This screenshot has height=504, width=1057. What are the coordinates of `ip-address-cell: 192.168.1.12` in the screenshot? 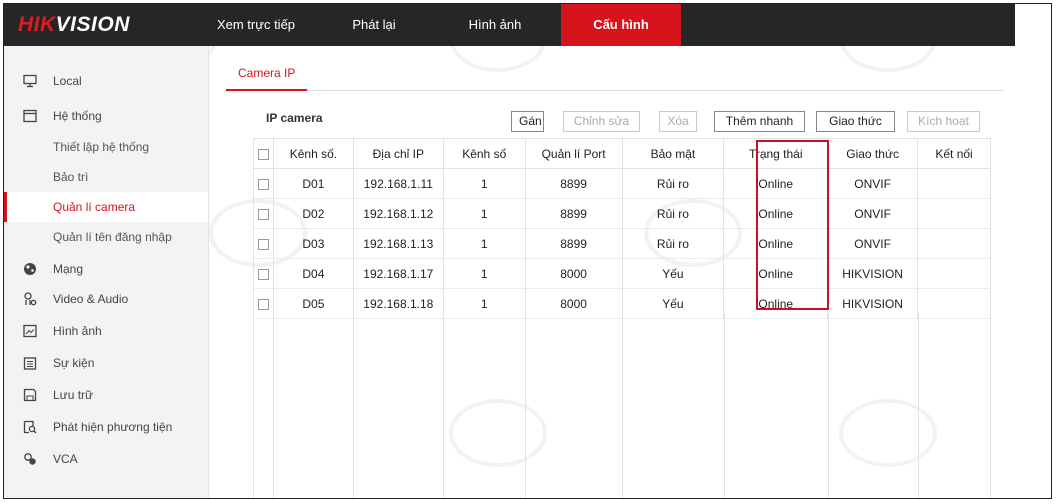 It's located at (398, 213).